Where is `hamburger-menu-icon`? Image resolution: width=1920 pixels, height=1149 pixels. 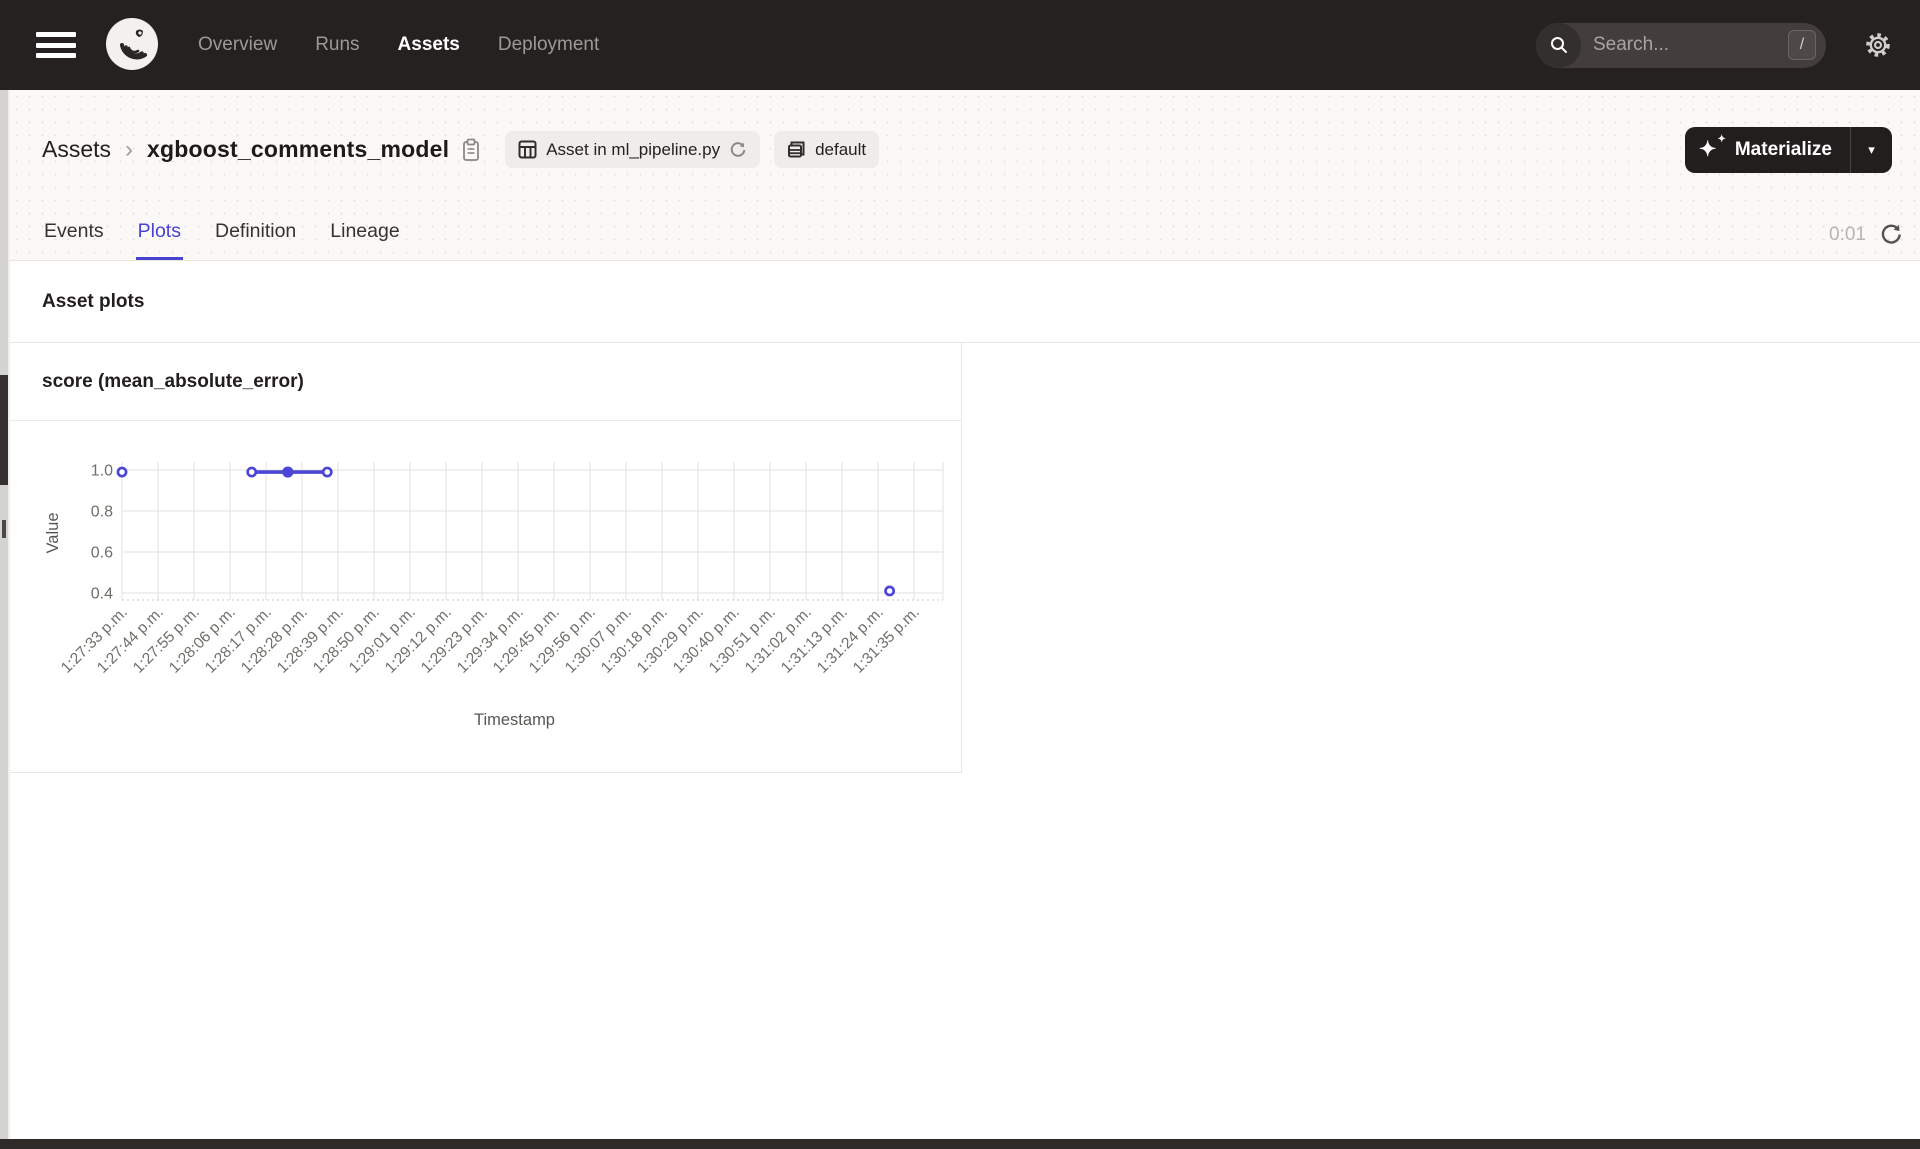
hamburger-menu-icon is located at coordinates (56, 45).